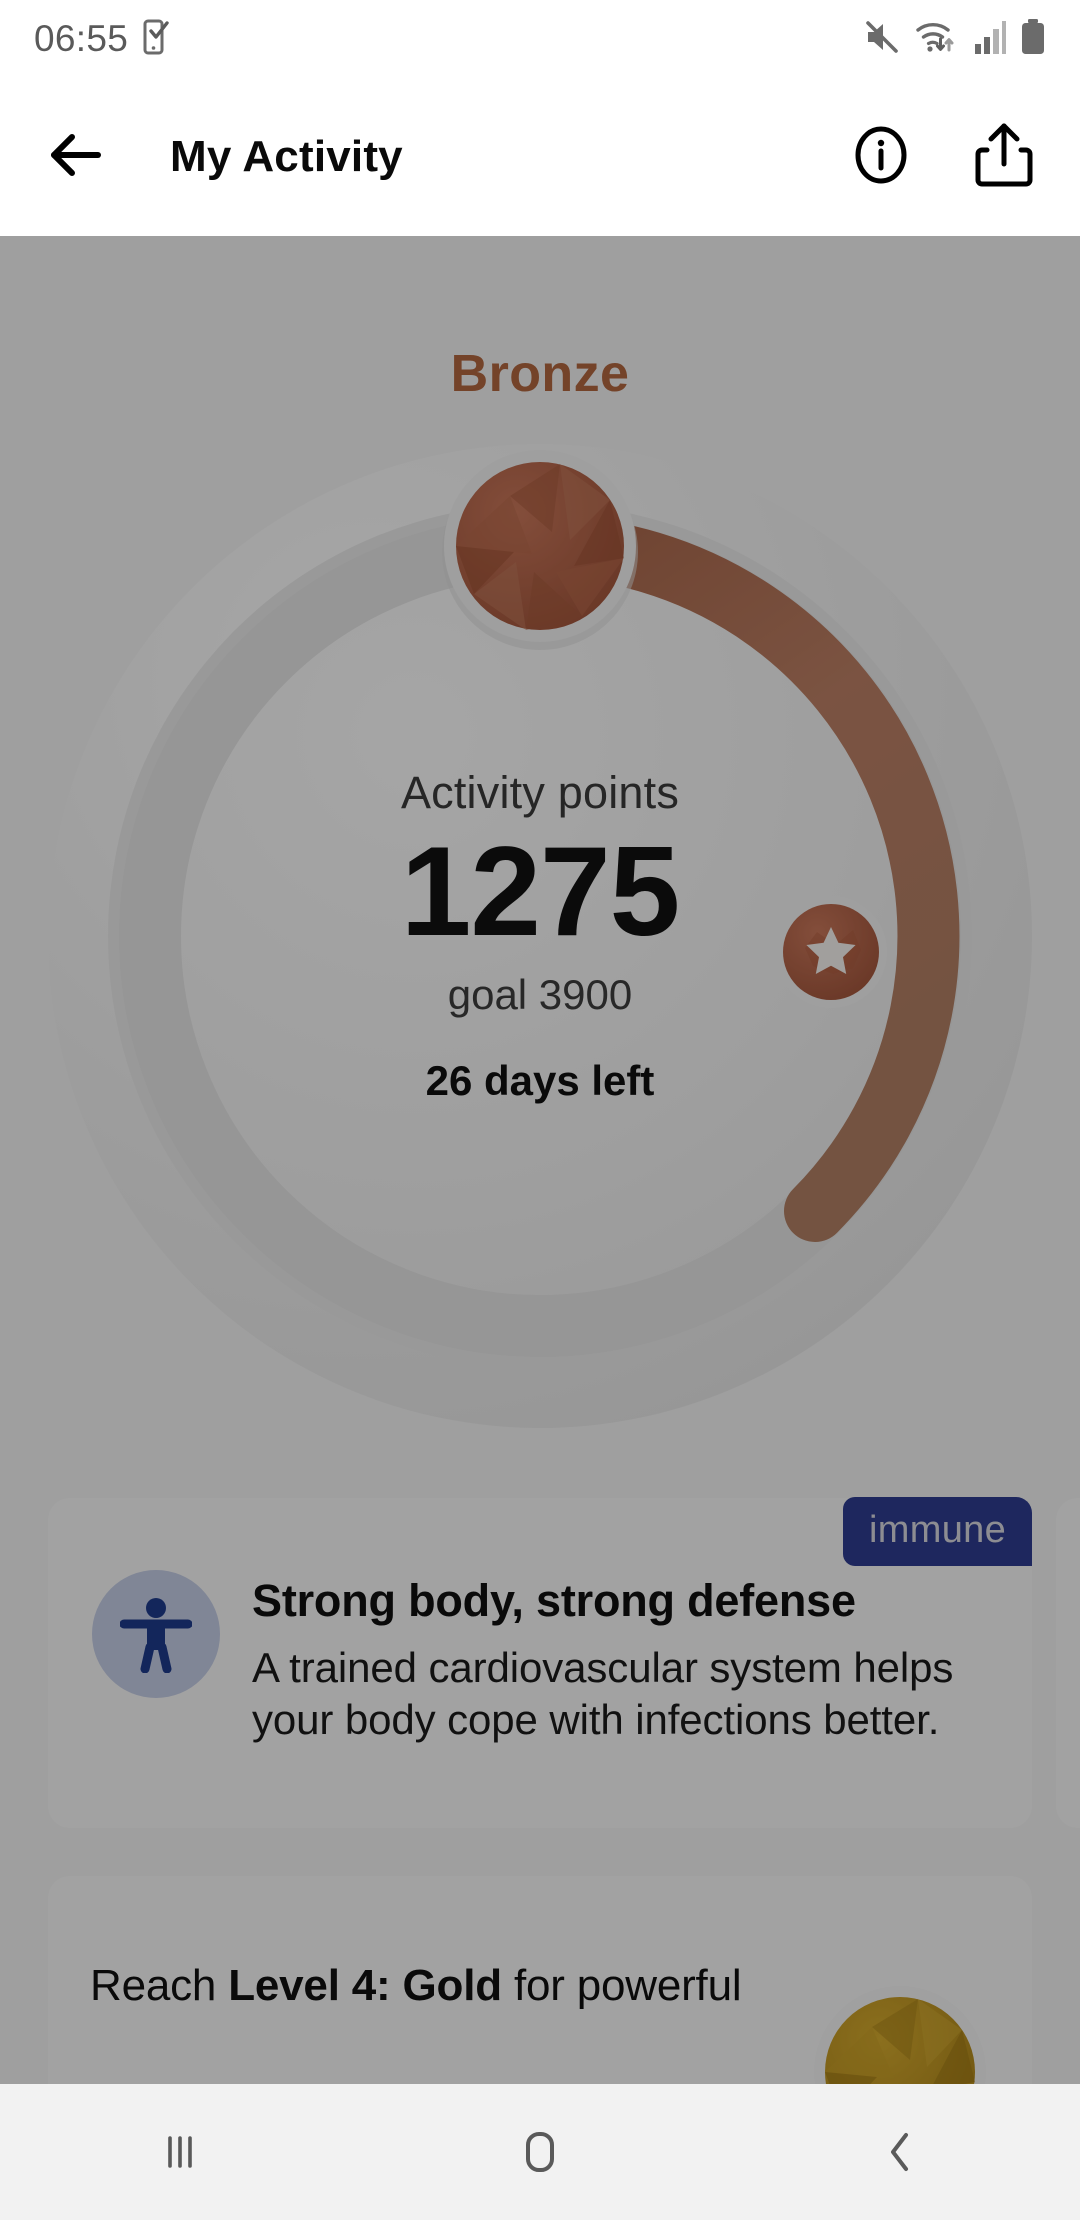 This screenshot has height=2220, width=1080. Describe the element at coordinates (156, 1634) in the screenshot. I see `accessibility-person-icon` at that location.